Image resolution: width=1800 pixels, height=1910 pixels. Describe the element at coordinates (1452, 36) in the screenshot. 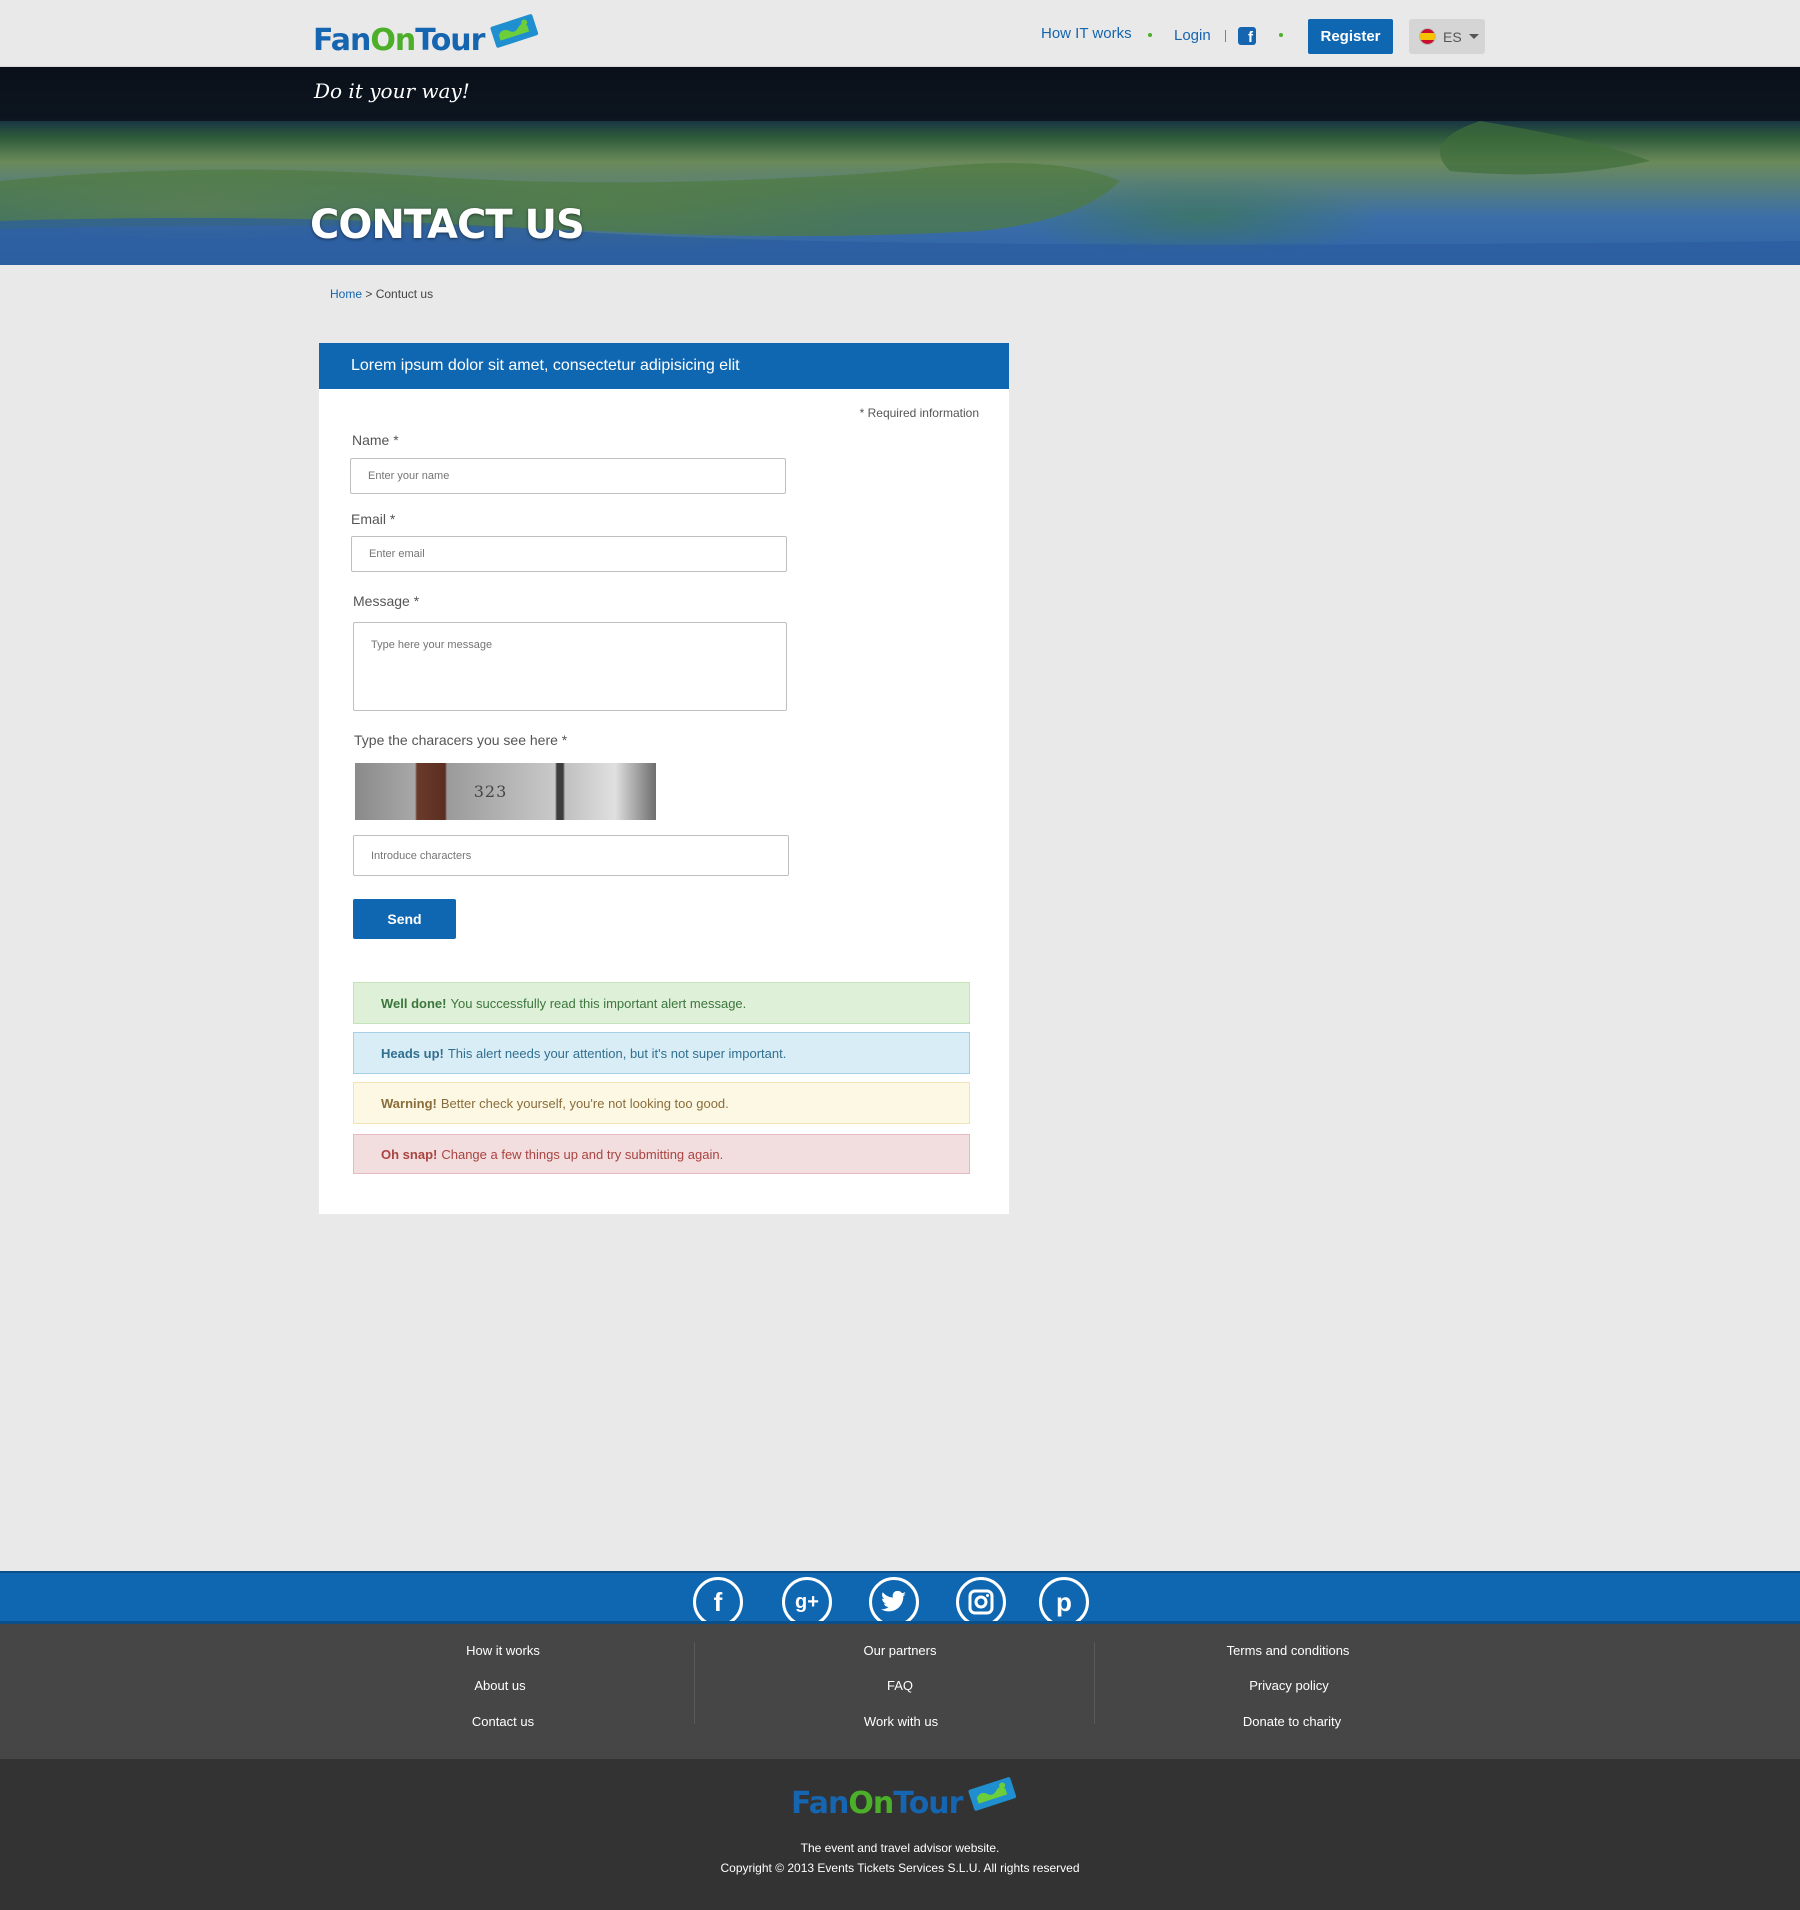

I see `language-code: ES` at that location.